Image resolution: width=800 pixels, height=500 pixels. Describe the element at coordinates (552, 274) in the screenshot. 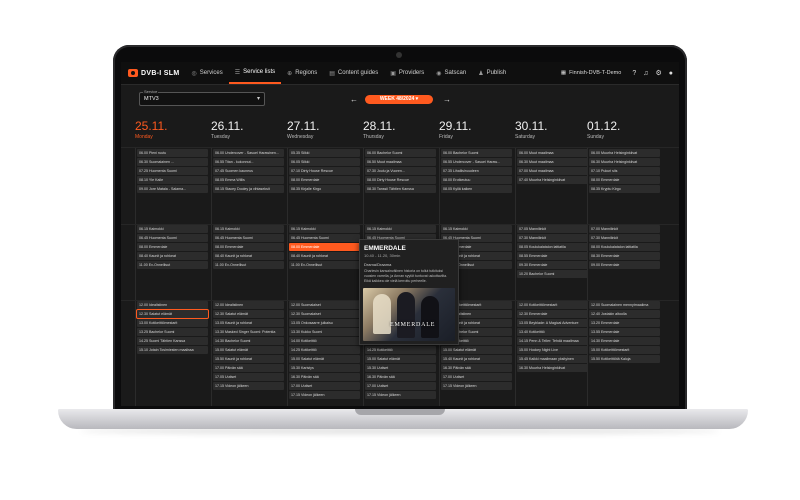

I see `program-item: 10.20 Bachelor Suomi` at that location.